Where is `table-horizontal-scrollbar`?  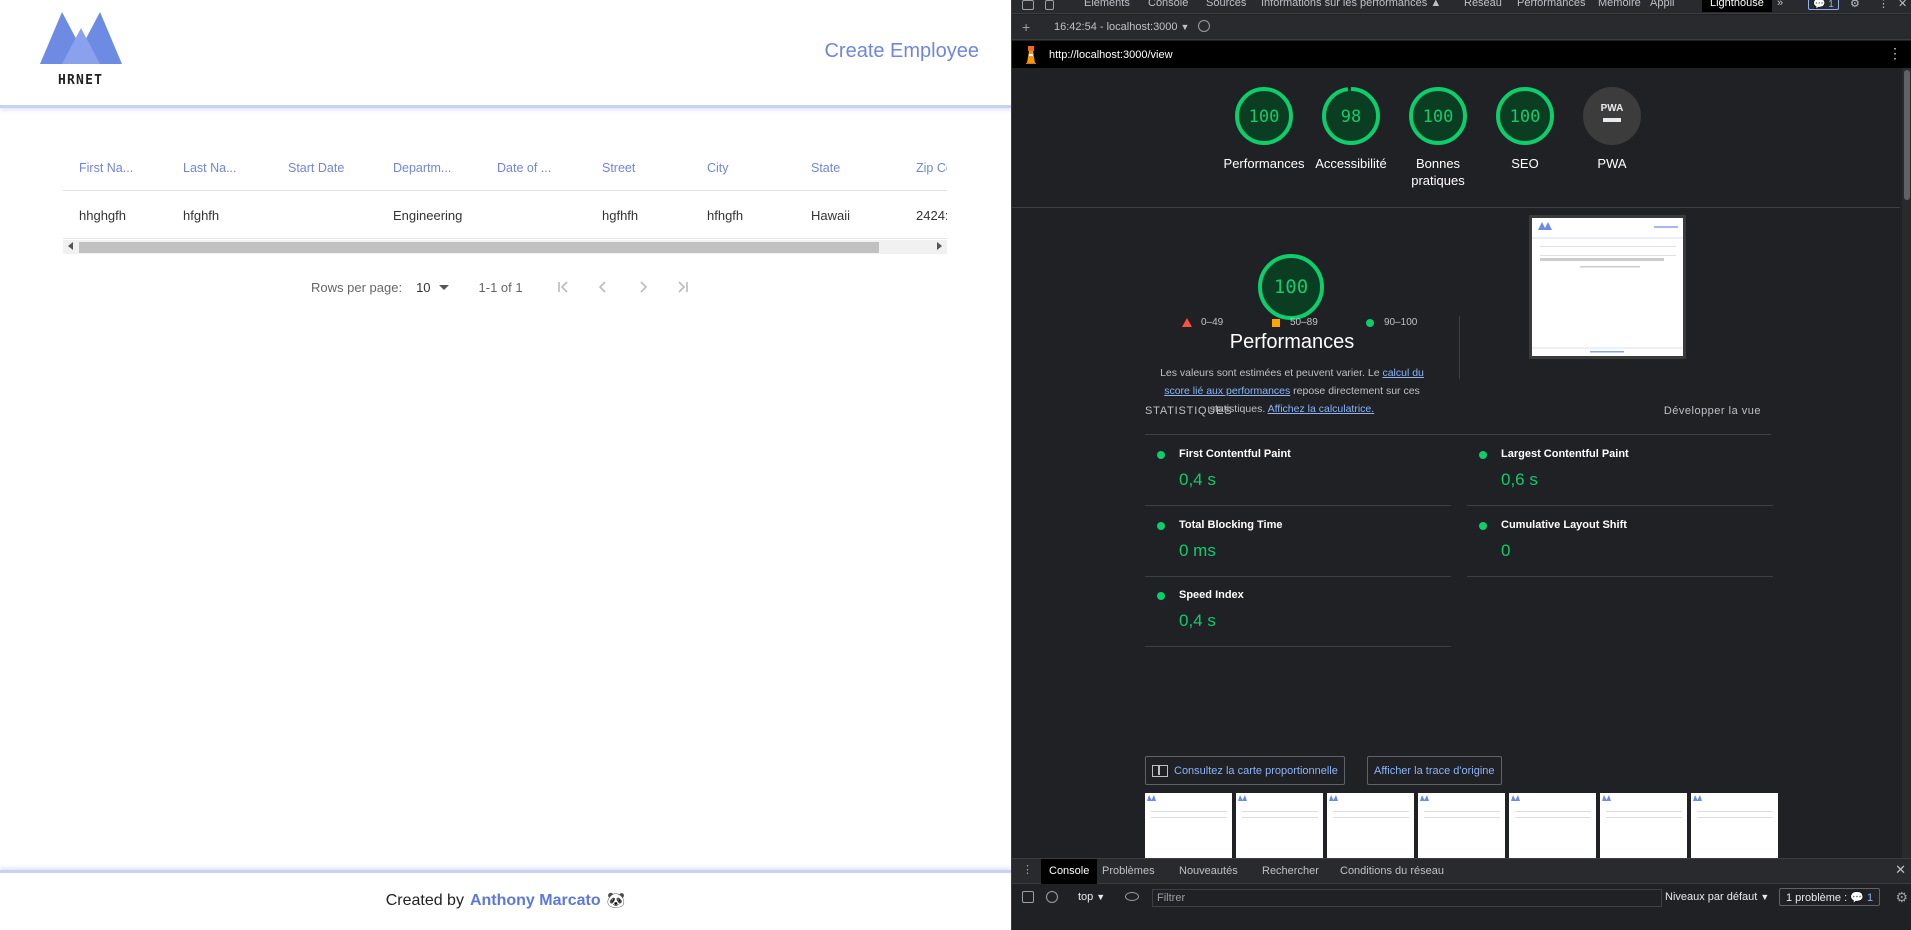 table-horizontal-scrollbar is located at coordinates (505, 247).